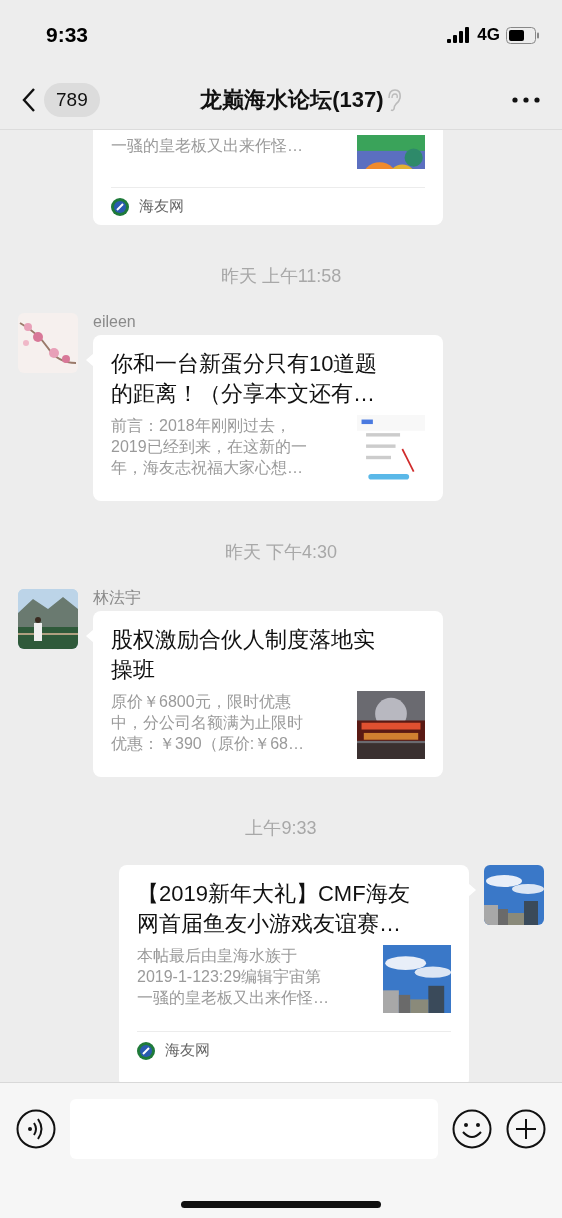 The height and width of the screenshot is (1218, 562). What do you see at coordinates (117, 598) in the screenshot?
I see `sender-name: 林法宇` at bounding box center [117, 598].